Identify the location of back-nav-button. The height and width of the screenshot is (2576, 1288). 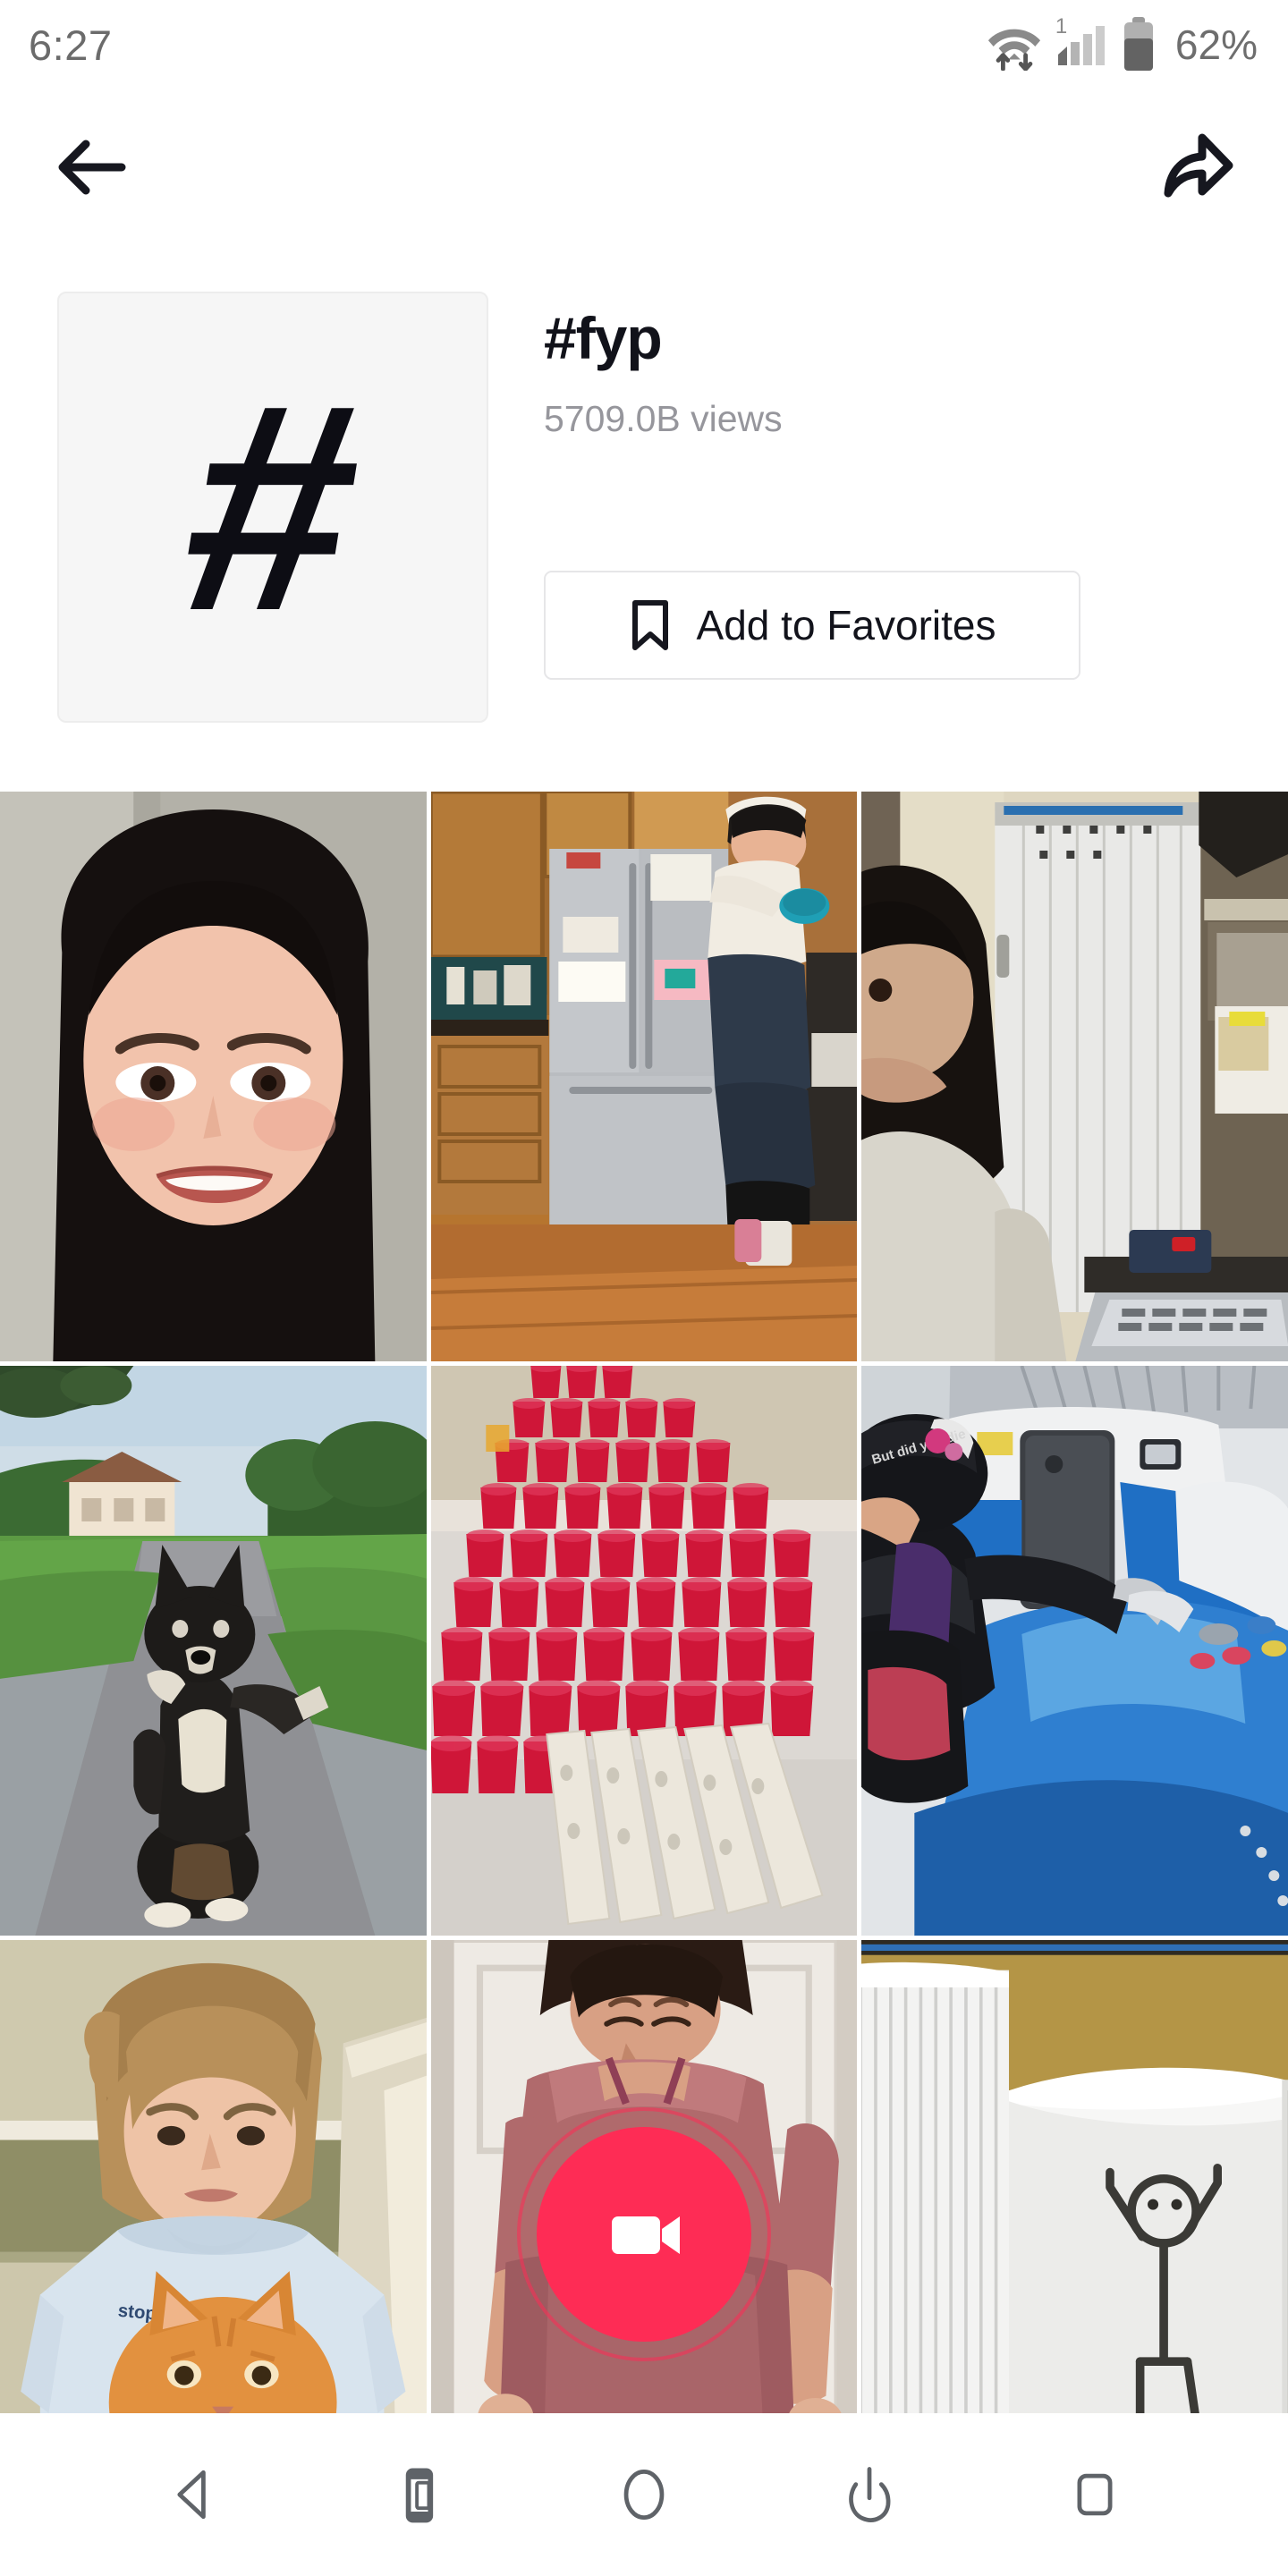
(193, 2494).